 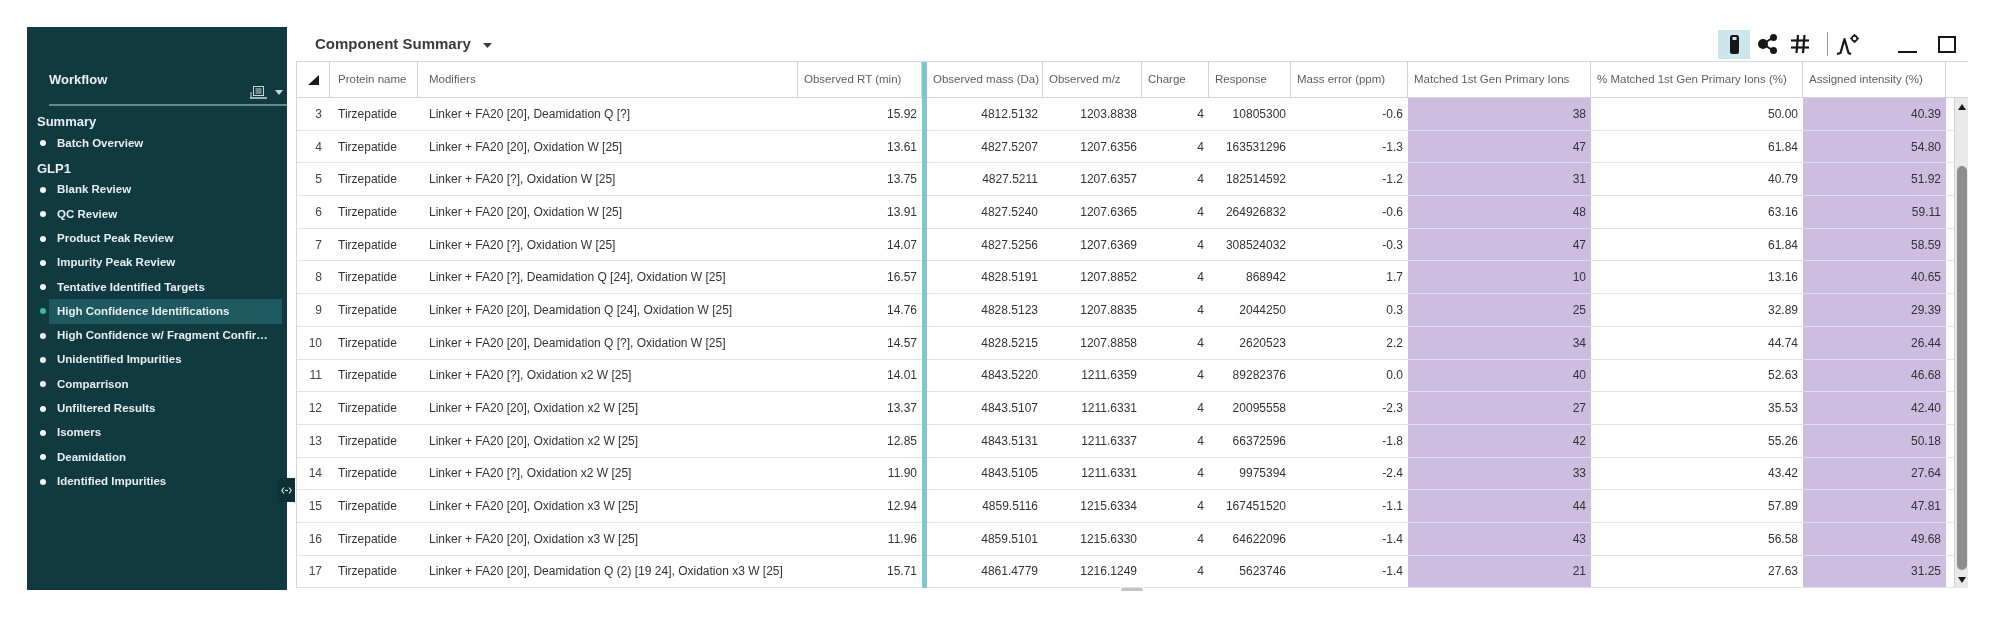 What do you see at coordinates (1874, 147) in the screenshot?
I see `table-cell: 54.80` at bounding box center [1874, 147].